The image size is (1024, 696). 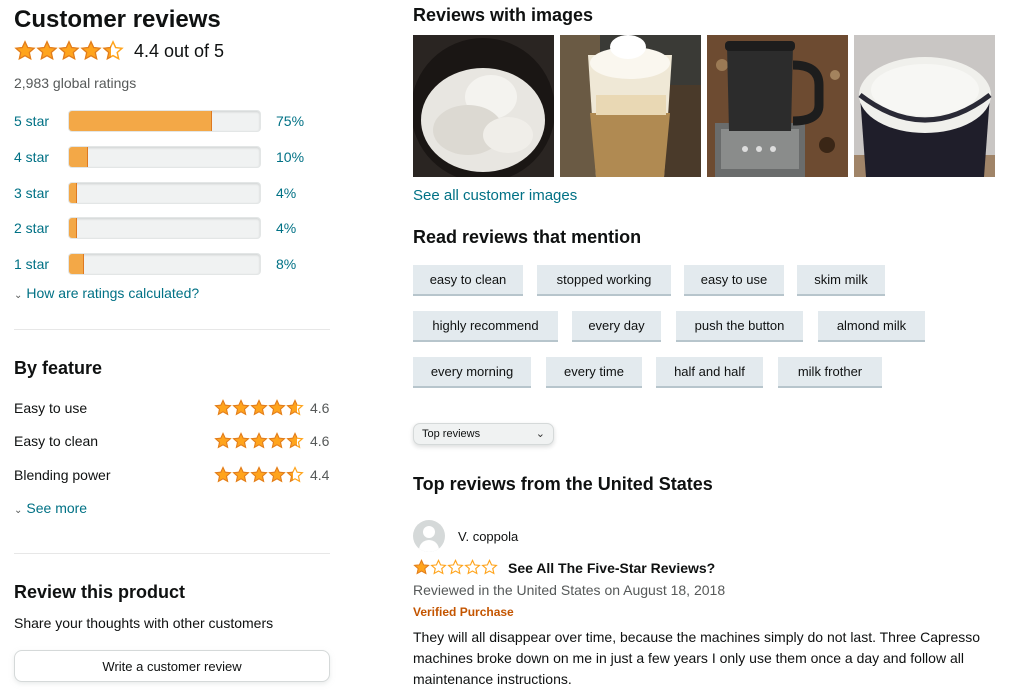 I want to click on chip-every-morning: every morning, so click(x=472, y=372).